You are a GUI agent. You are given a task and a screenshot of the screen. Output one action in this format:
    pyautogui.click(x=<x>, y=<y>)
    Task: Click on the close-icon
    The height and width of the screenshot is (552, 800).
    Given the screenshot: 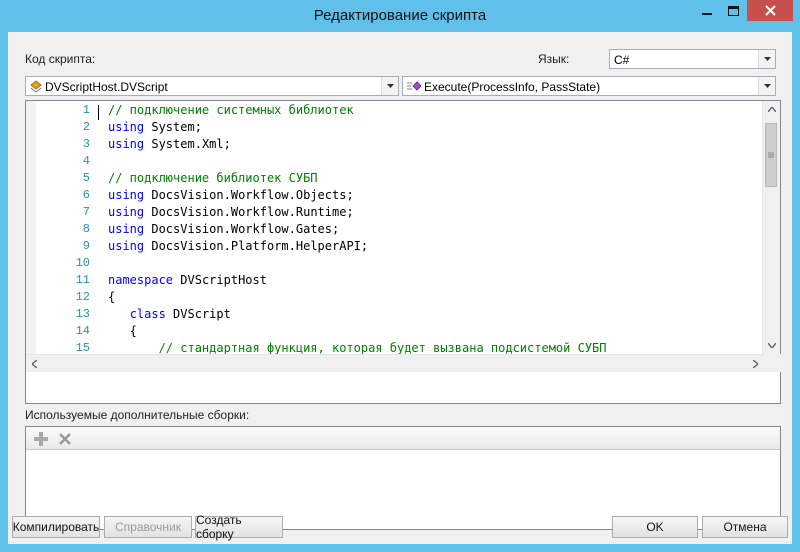 What is the action you would take?
    pyautogui.click(x=770, y=10)
    